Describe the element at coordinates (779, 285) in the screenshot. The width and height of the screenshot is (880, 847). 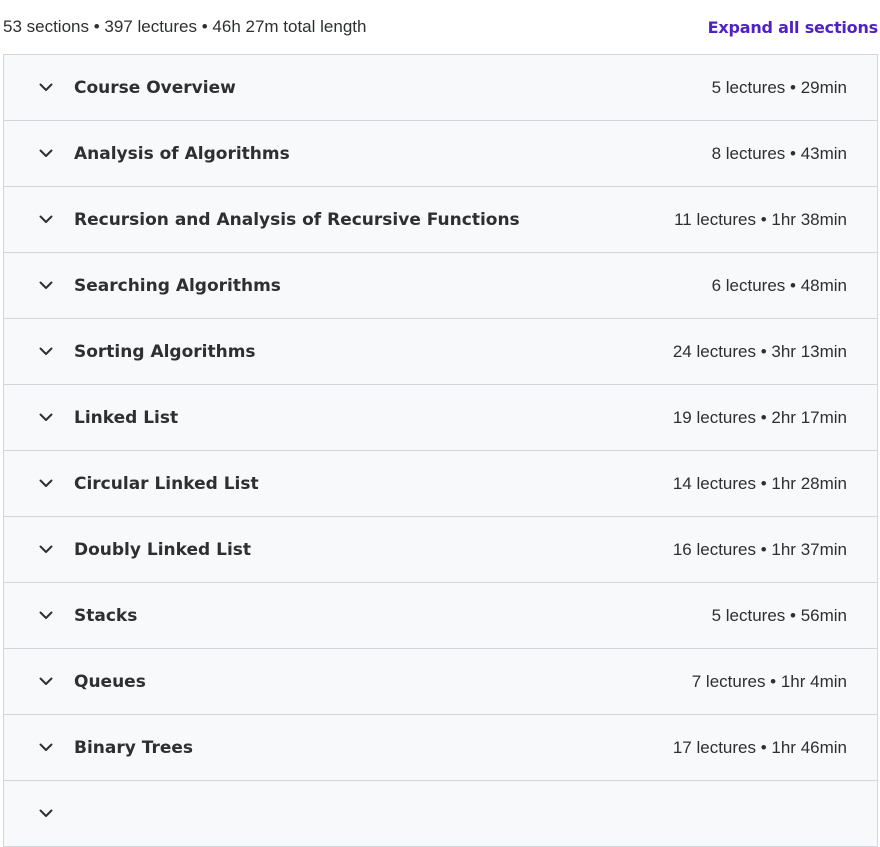
I see `section-meta: 6 lectures • 48min` at that location.